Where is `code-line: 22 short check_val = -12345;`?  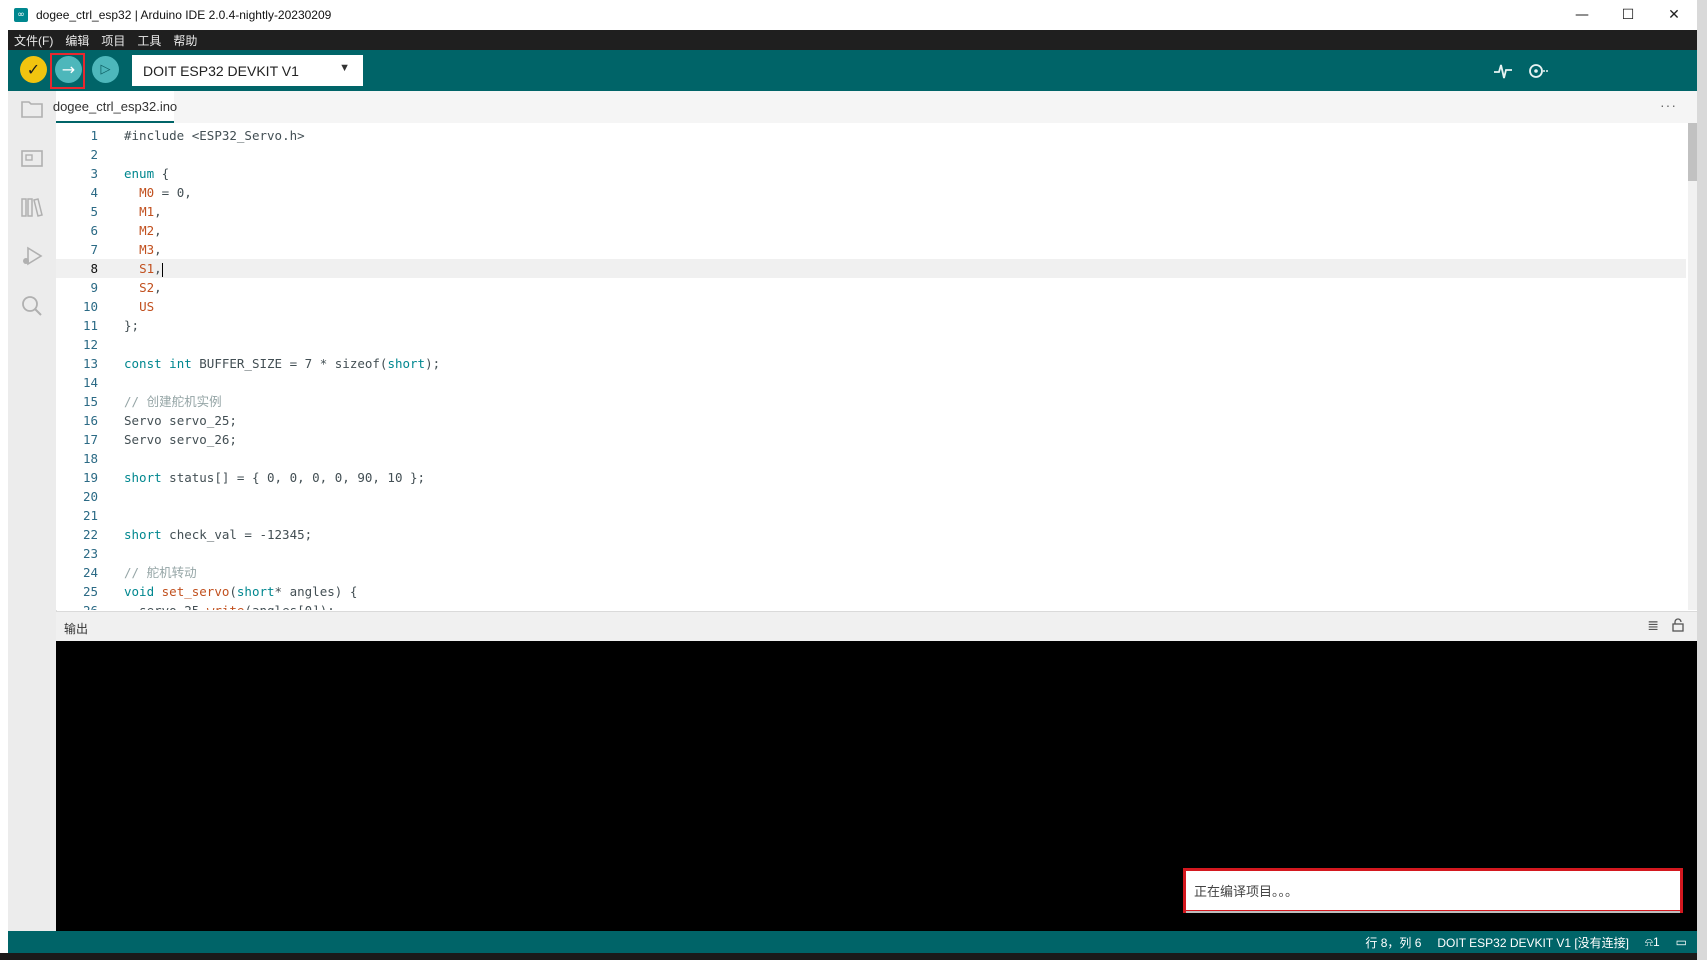 code-line: 22 short check_val = -12345; is located at coordinates (871, 534).